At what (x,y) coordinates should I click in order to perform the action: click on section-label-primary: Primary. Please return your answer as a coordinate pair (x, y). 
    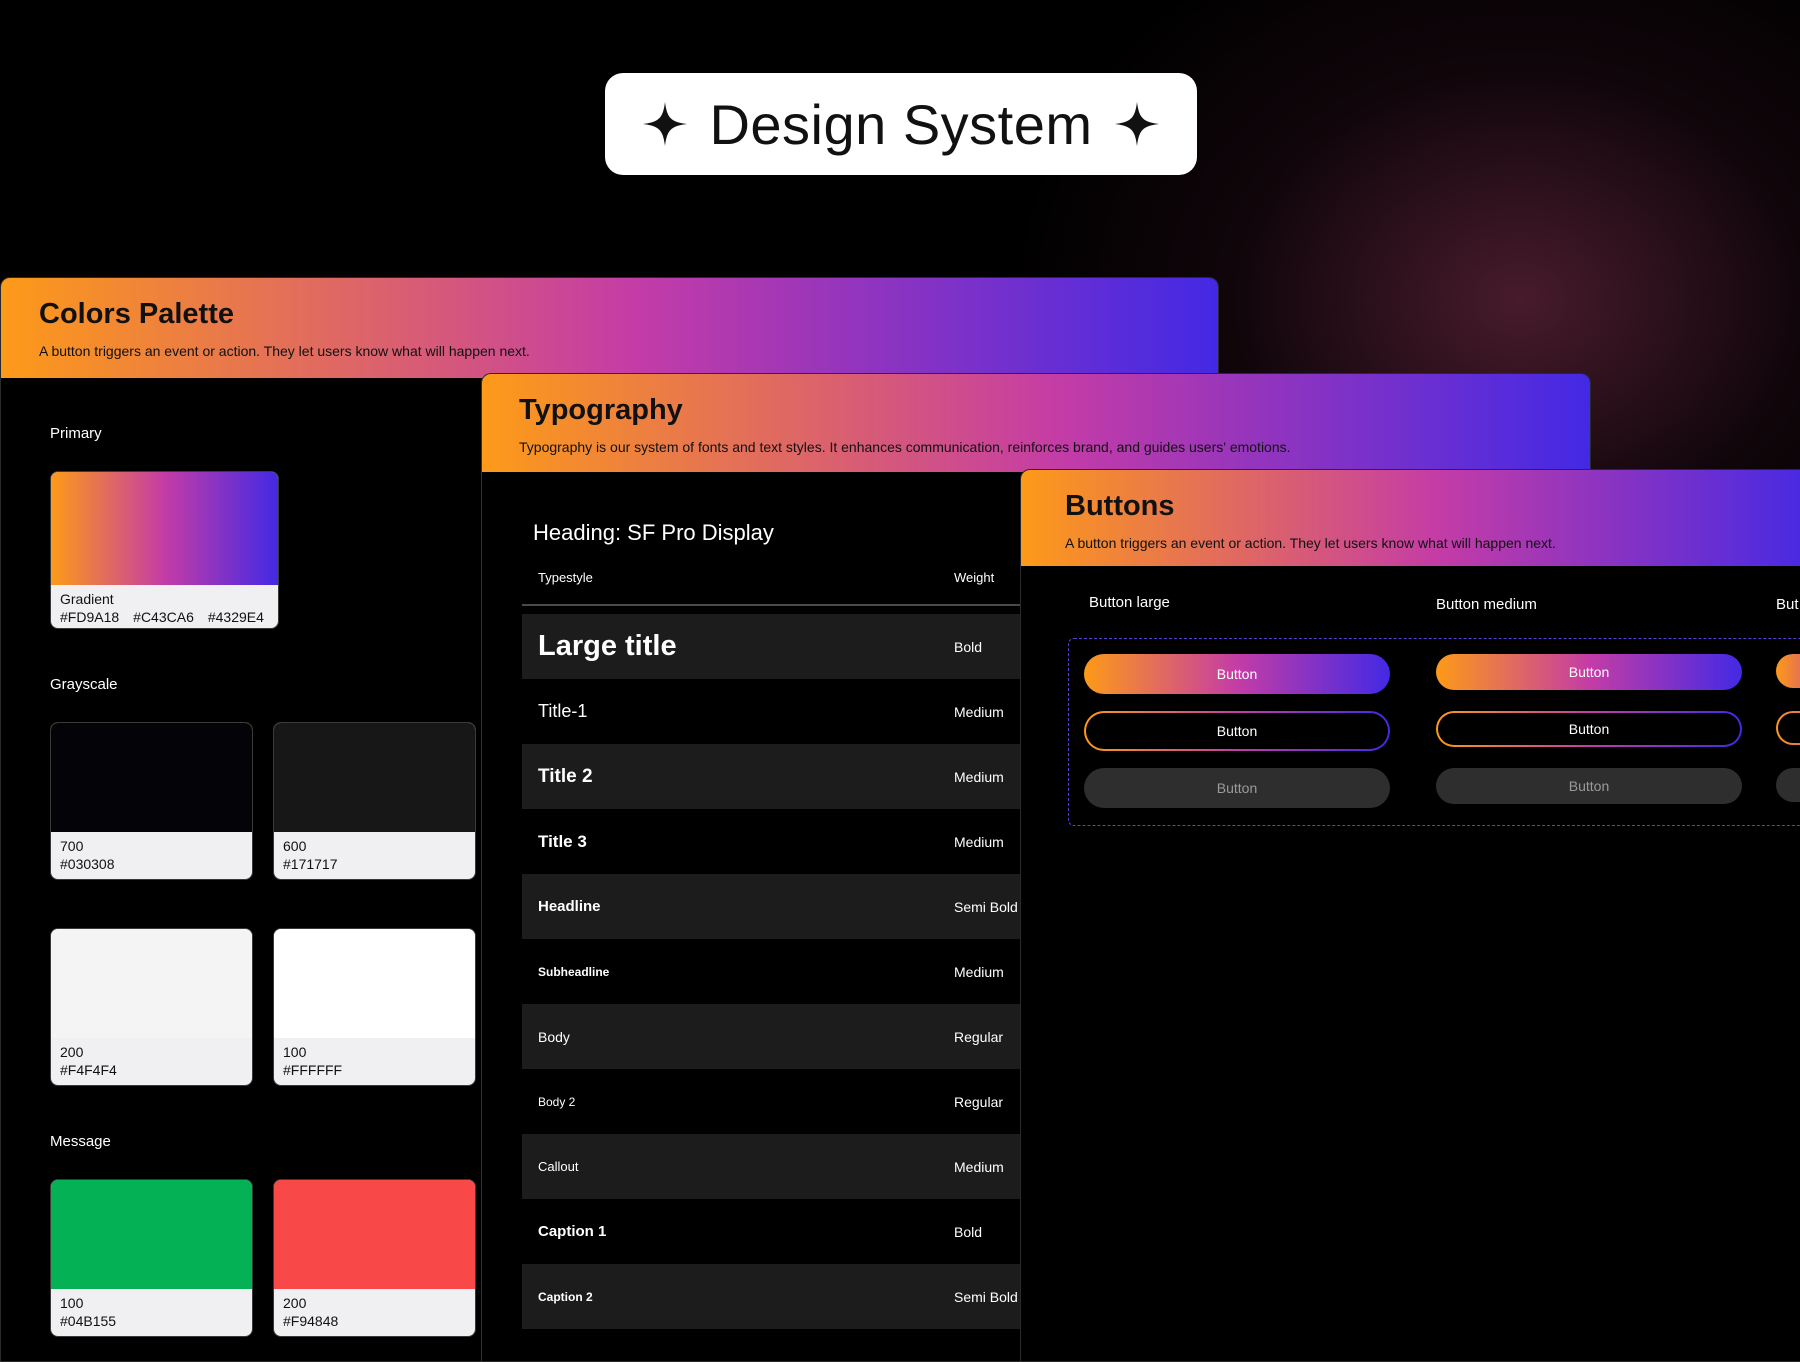
    Looking at the image, I should click on (76, 433).